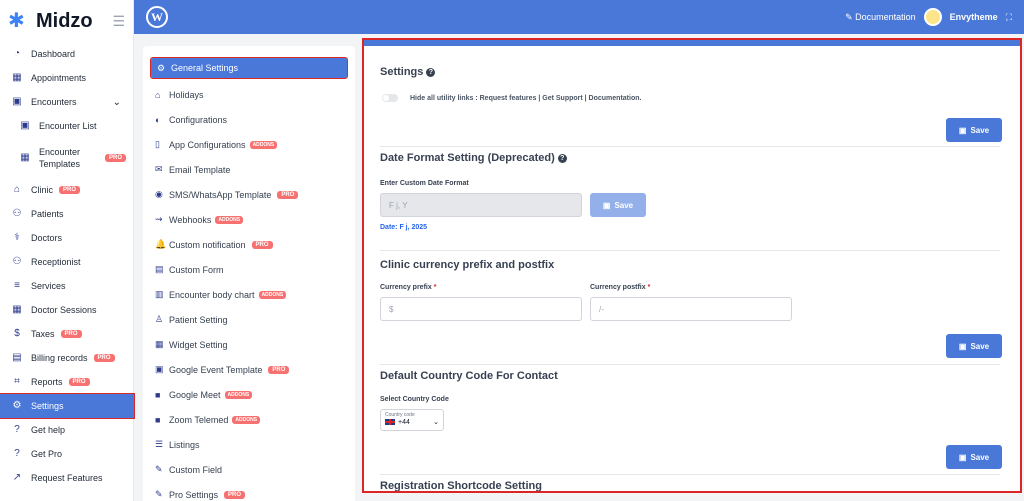 Image resolution: width=1024 pixels, height=501 pixels. What do you see at coordinates (190, 219) in the screenshot?
I see `menu-item-label: Webhooks` at bounding box center [190, 219].